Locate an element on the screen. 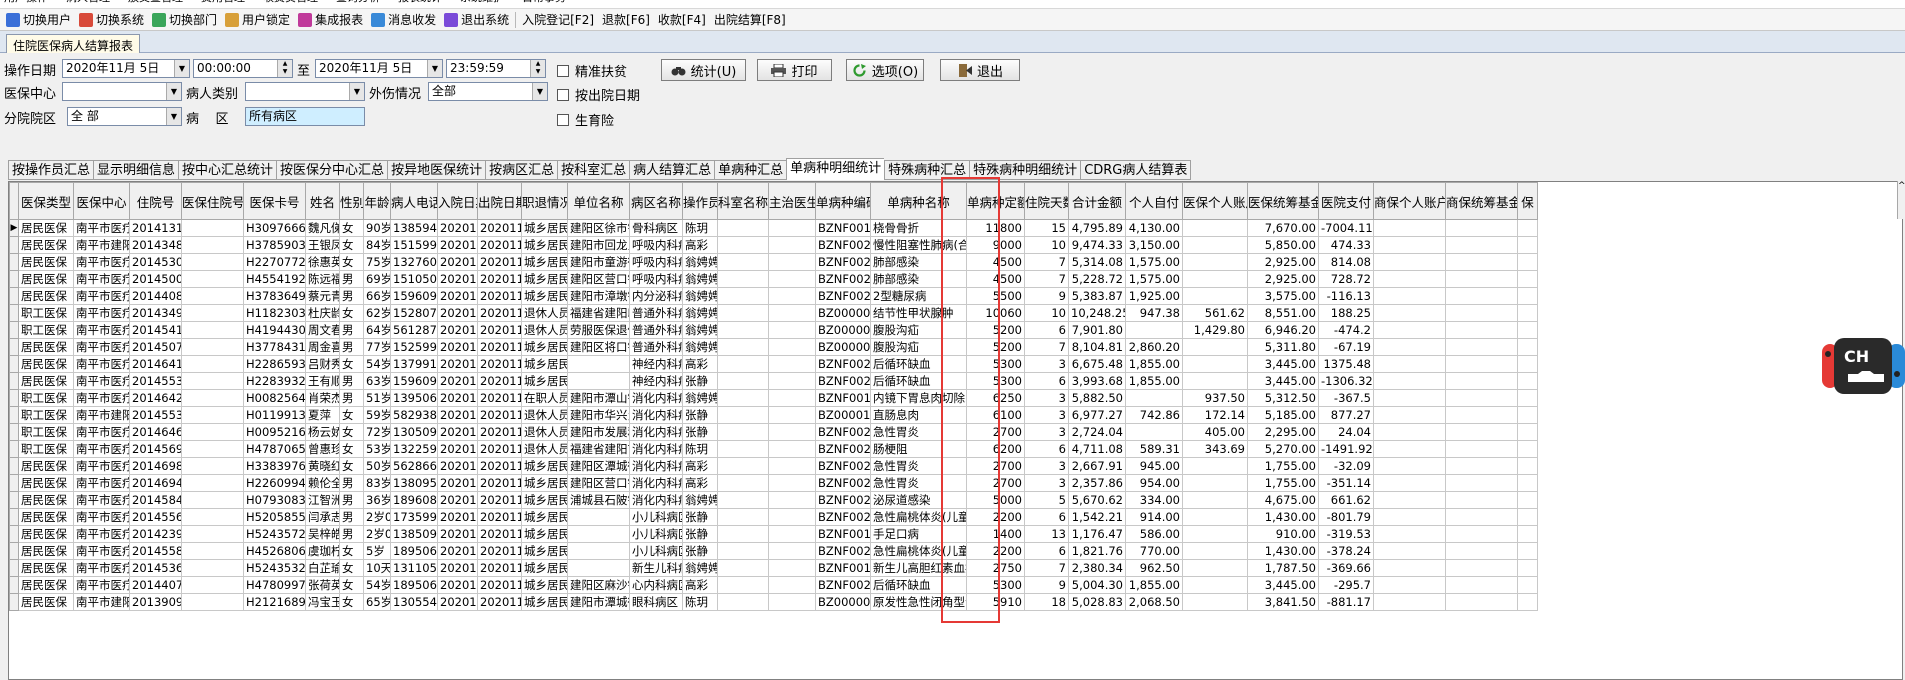 This screenshot has width=1905, height=680. column-header: 单病种定额 is located at coordinates (995, 201).